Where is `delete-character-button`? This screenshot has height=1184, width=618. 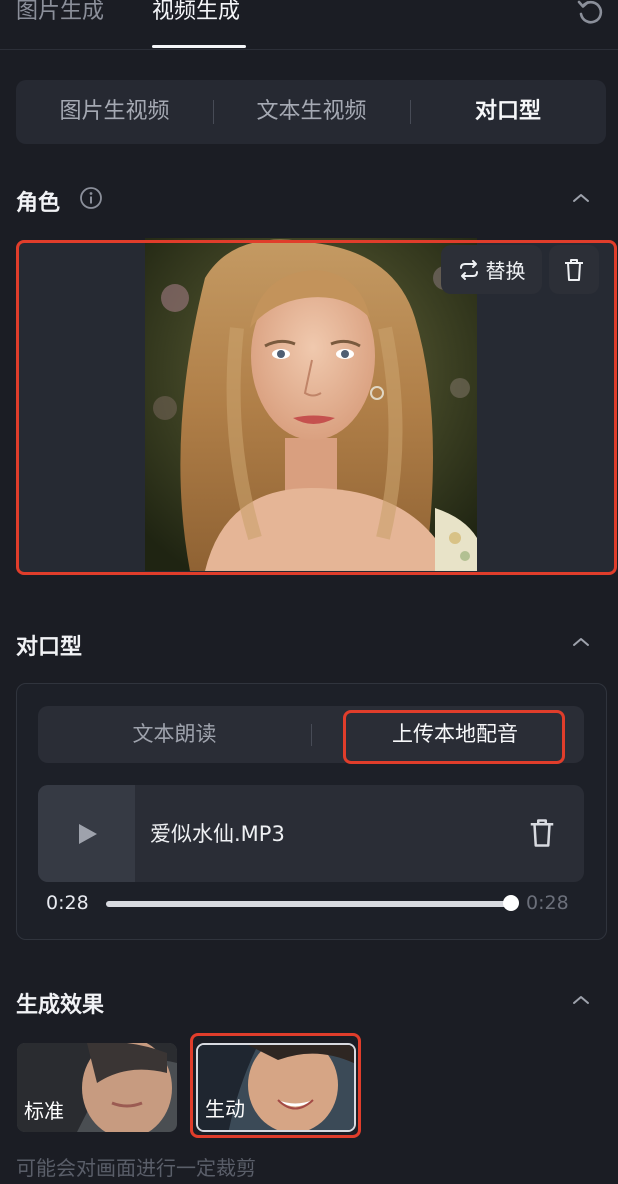
delete-character-button is located at coordinates (574, 269).